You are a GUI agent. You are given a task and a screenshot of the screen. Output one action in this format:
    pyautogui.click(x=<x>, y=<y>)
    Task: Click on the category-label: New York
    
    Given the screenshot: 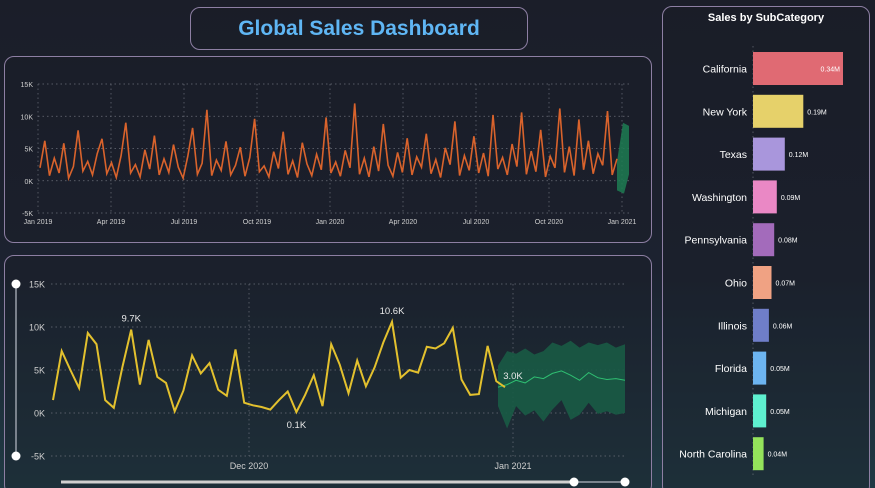 What is the action you would take?
    pyautogui.click(x=725, y=112)
    